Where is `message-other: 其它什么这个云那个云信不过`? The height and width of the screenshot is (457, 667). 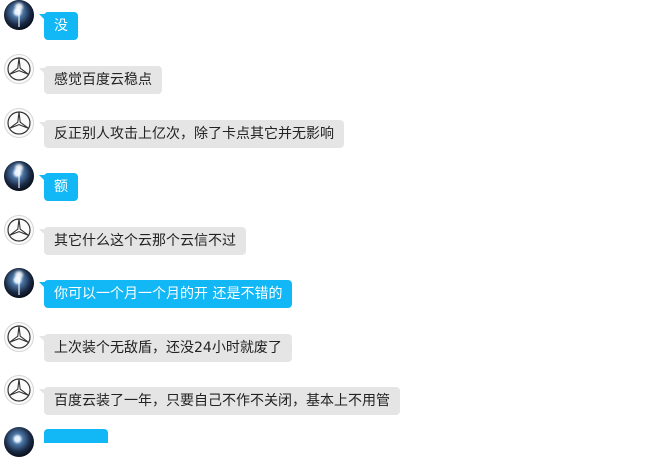
message-other: 其它什么这个云那个云信不过 is located at coordinates (333, 240).